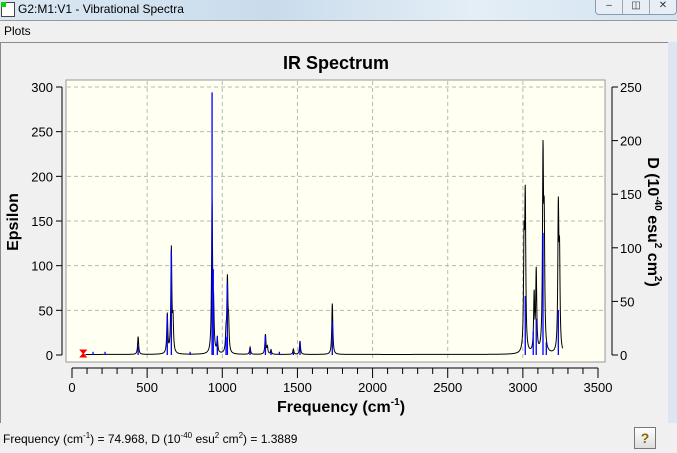 The width and height of the screenshot is (677, 453). What do you see at coordinates (372, 387) in the screenshot?
I see `x-tick-label: 2000` at bounding box center [372, 387].